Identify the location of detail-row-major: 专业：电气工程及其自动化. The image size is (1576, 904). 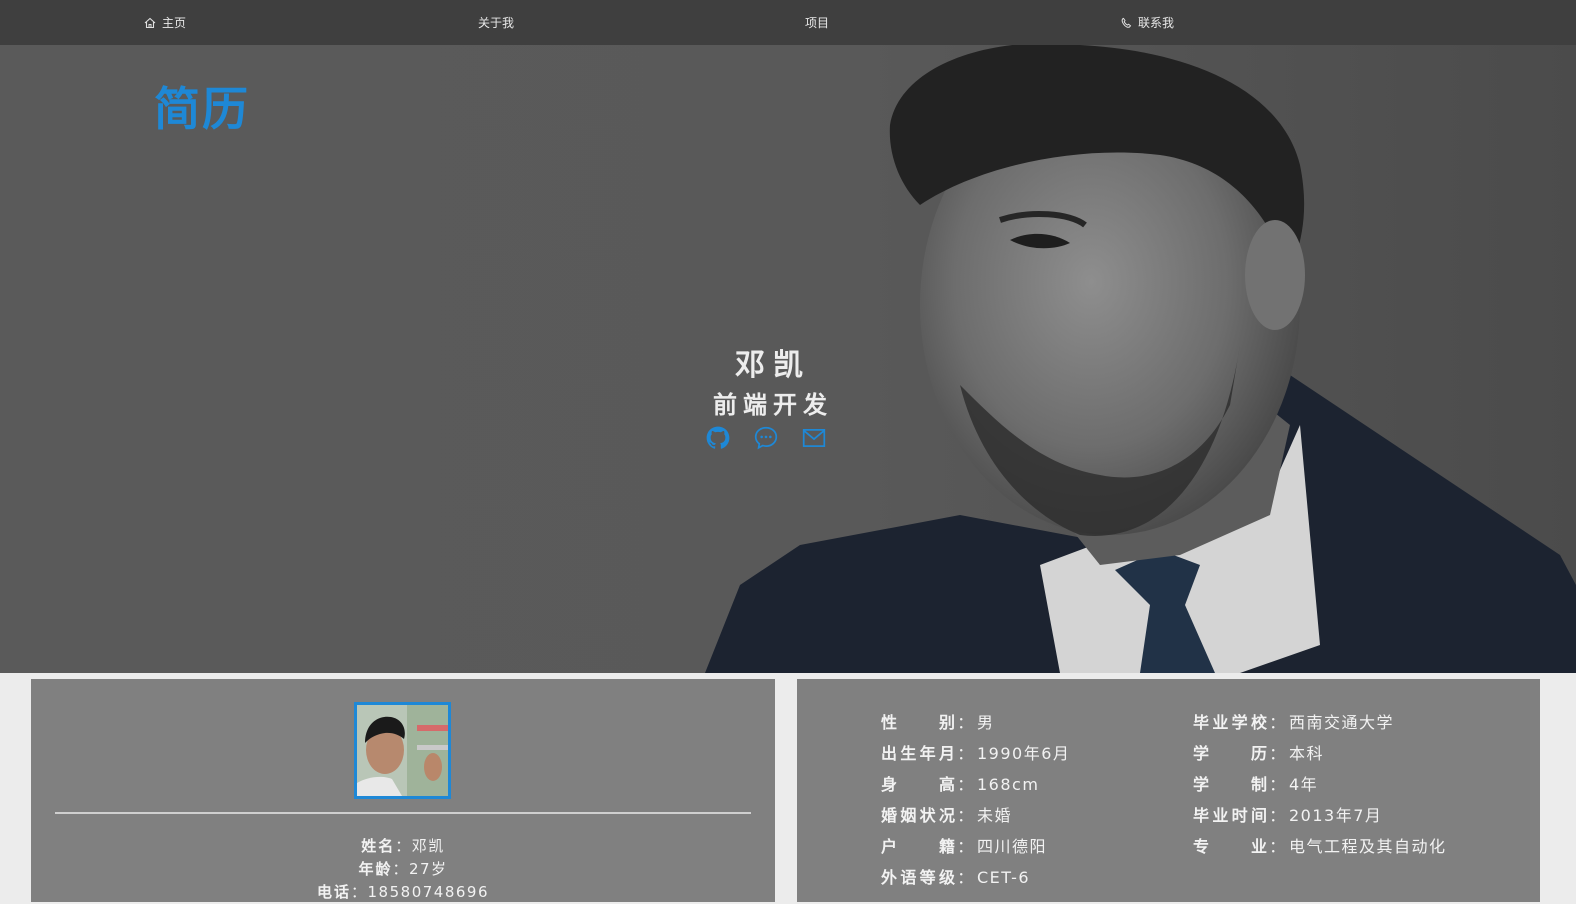
(1320, 846).